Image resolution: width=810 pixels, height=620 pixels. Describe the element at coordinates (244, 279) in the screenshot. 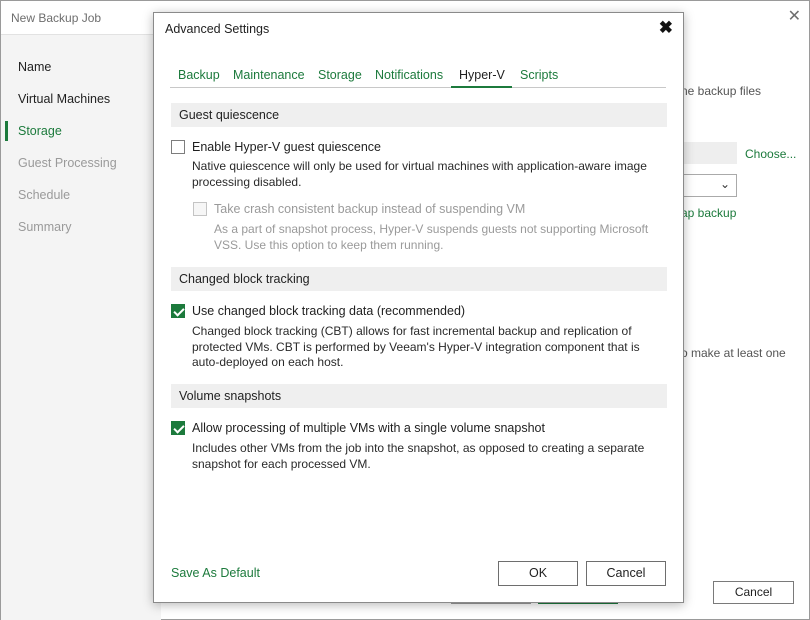

I see `section-title: Changed block tracking` at that location.